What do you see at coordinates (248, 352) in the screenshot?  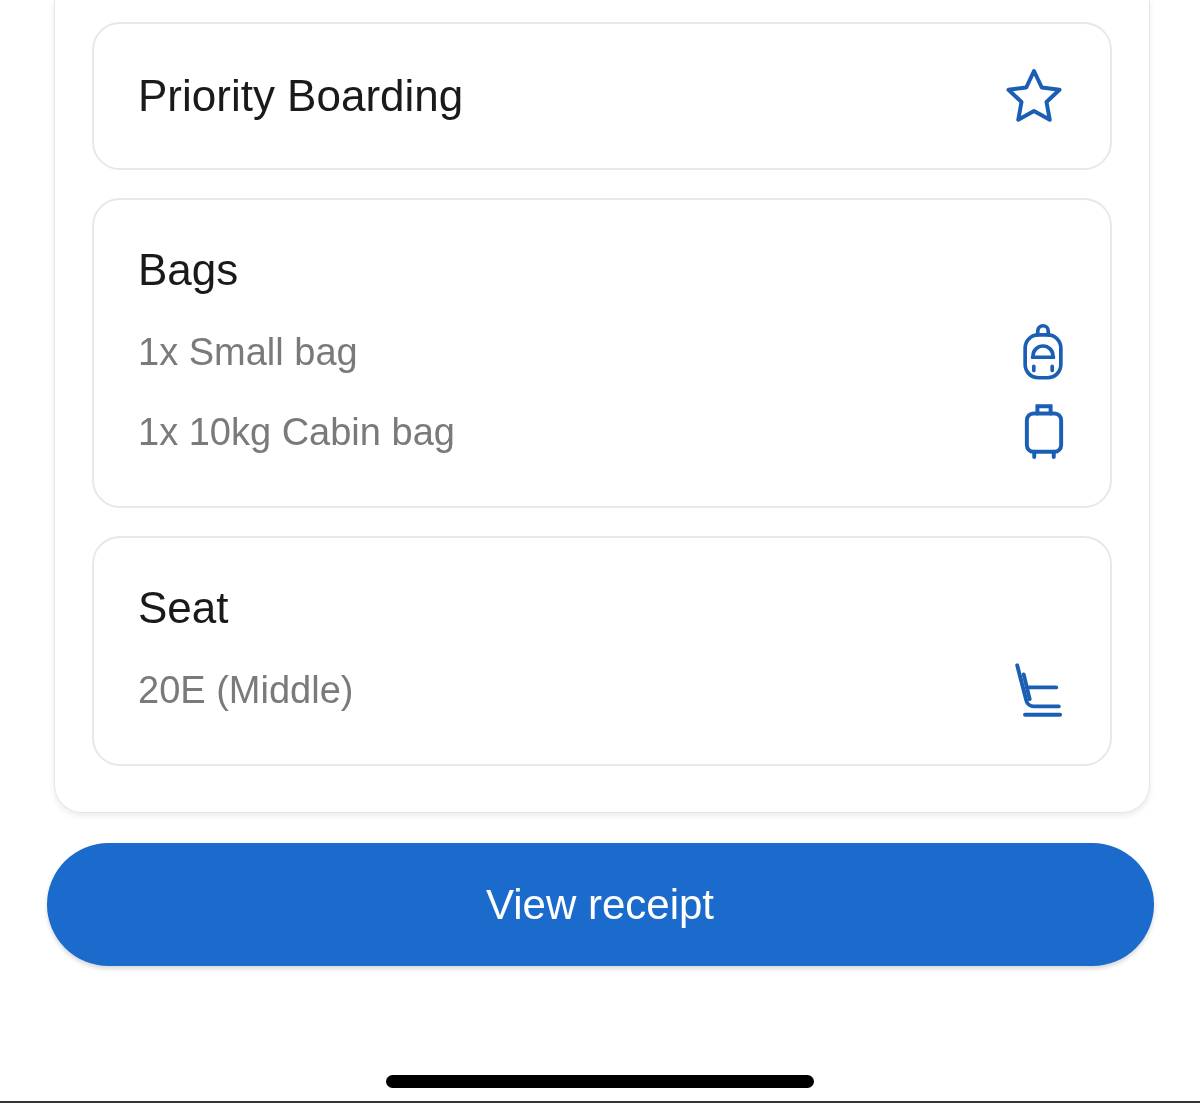 I see `item-text: 1x Small bag` at bounding box center [248, 352].